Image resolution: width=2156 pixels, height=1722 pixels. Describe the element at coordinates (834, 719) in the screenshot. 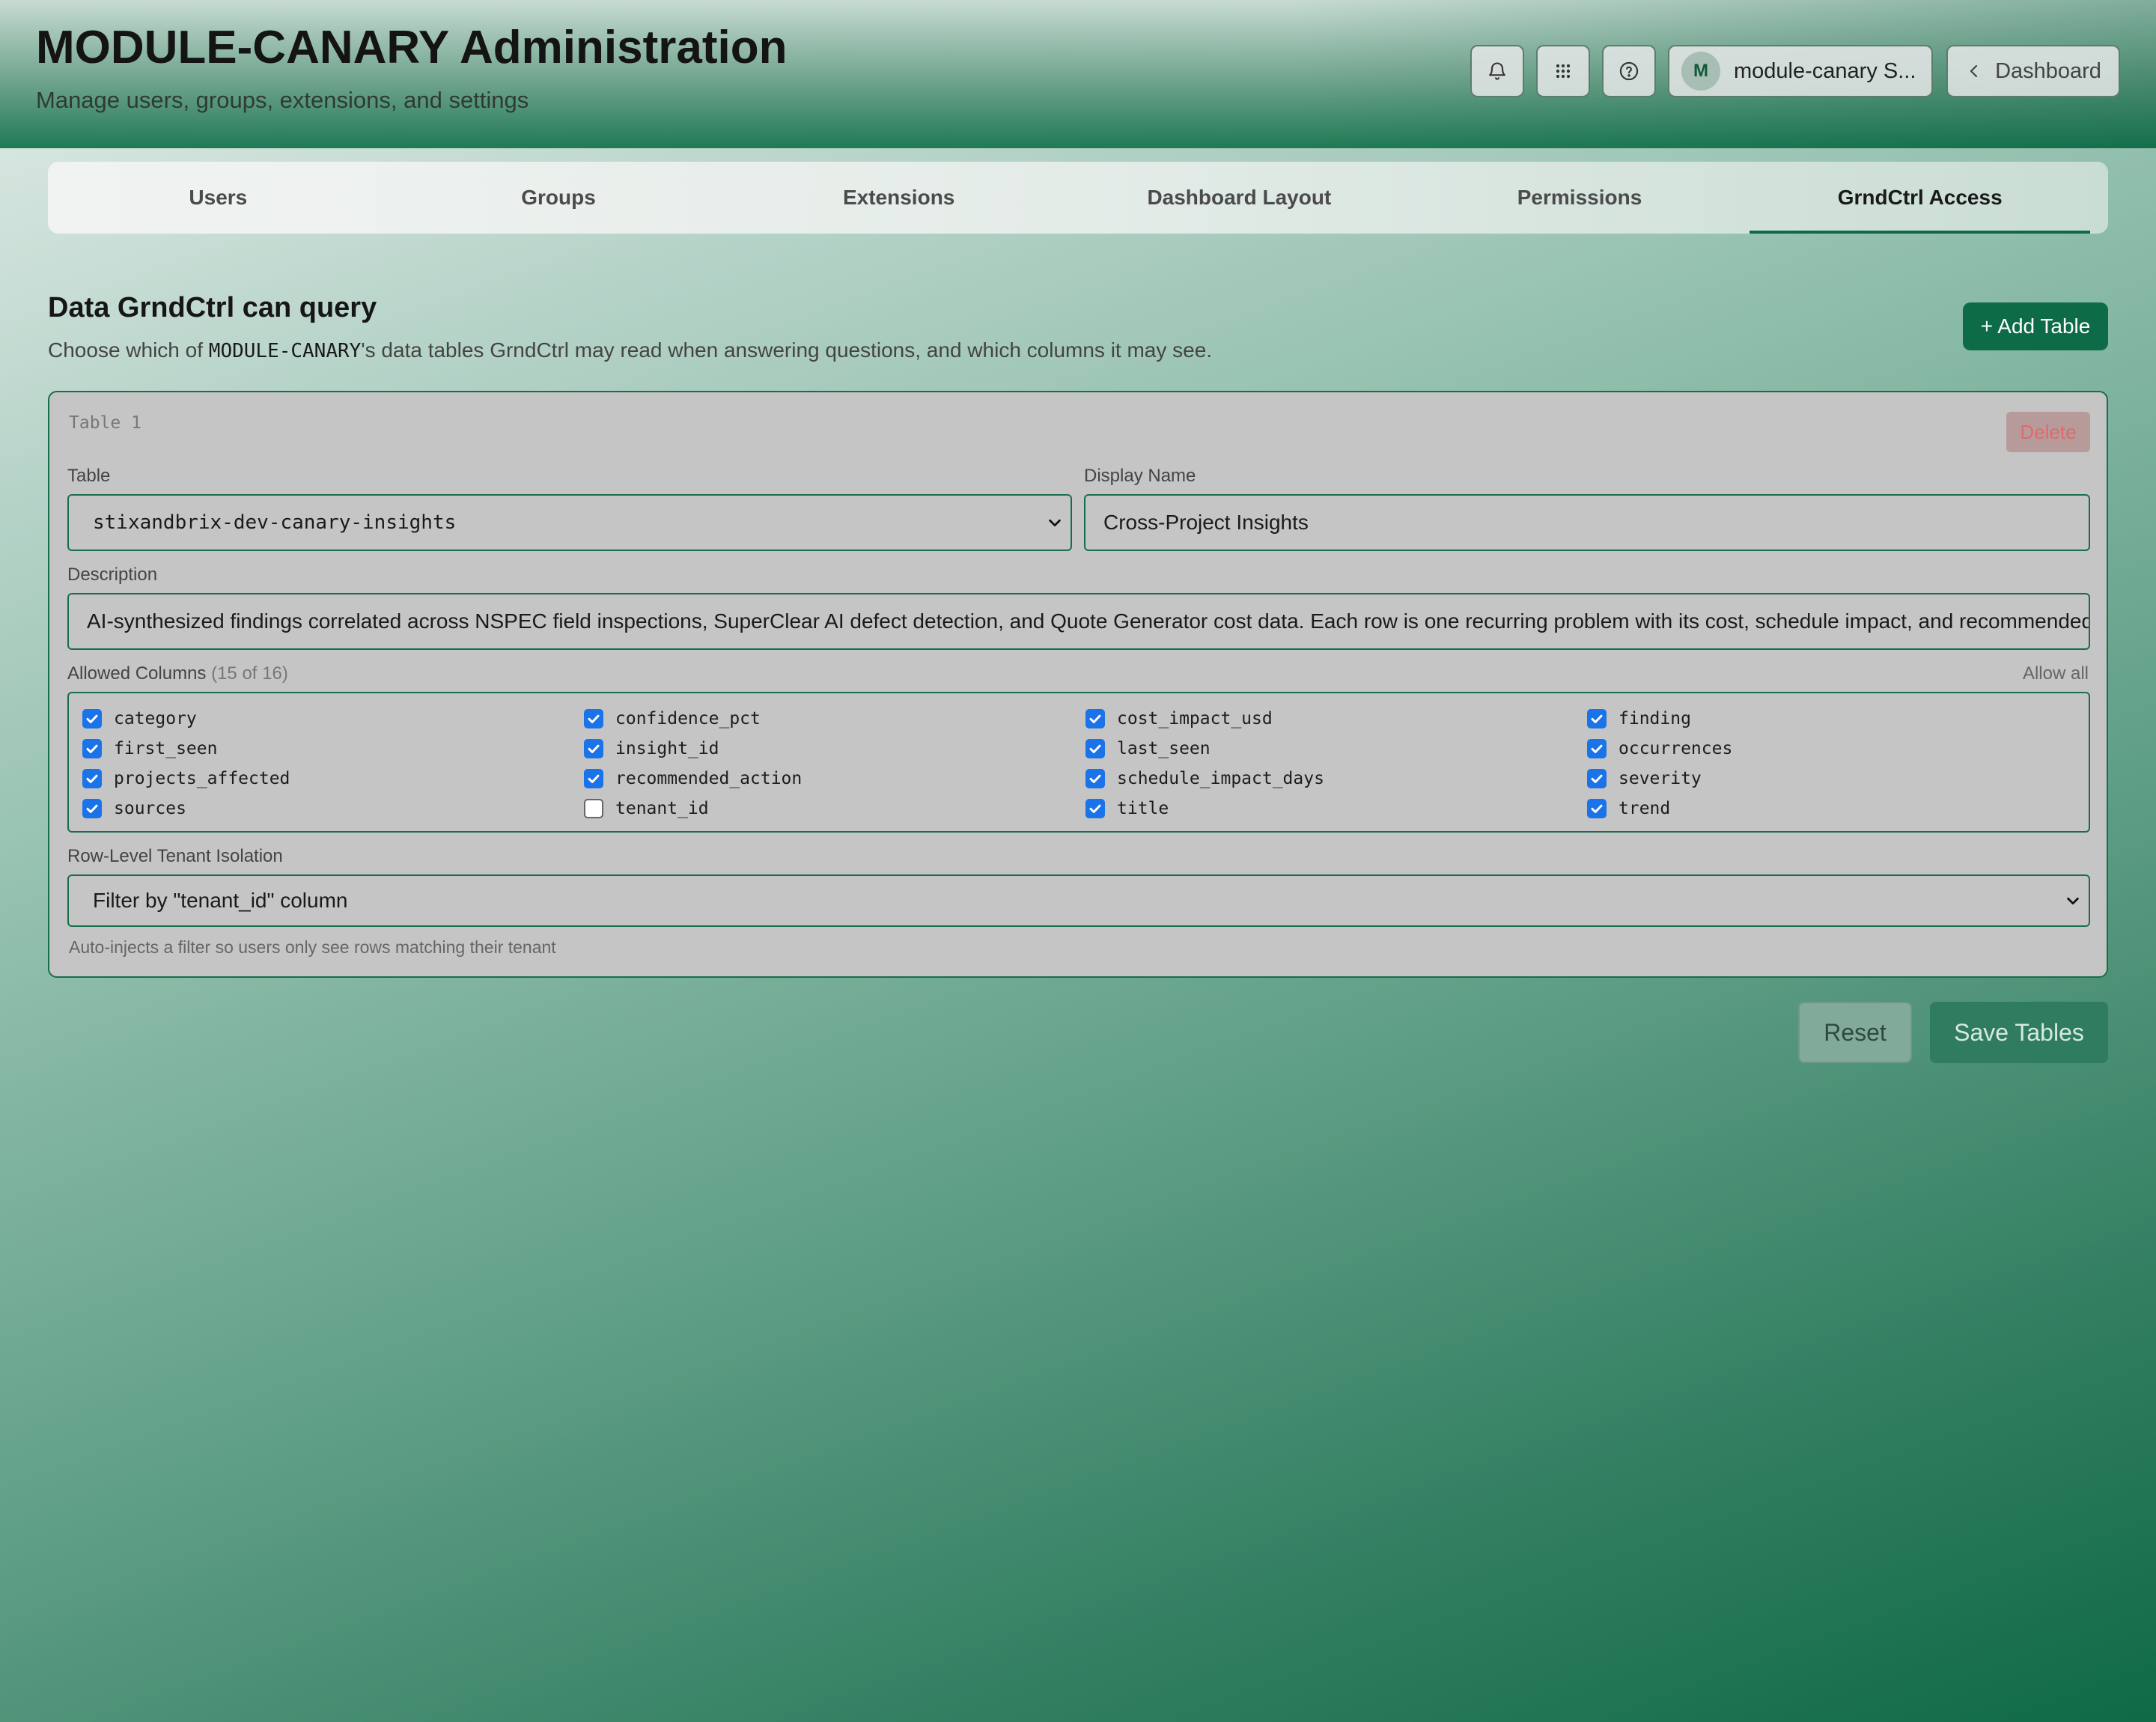

I see `column-item: confidence_pct` at that location.